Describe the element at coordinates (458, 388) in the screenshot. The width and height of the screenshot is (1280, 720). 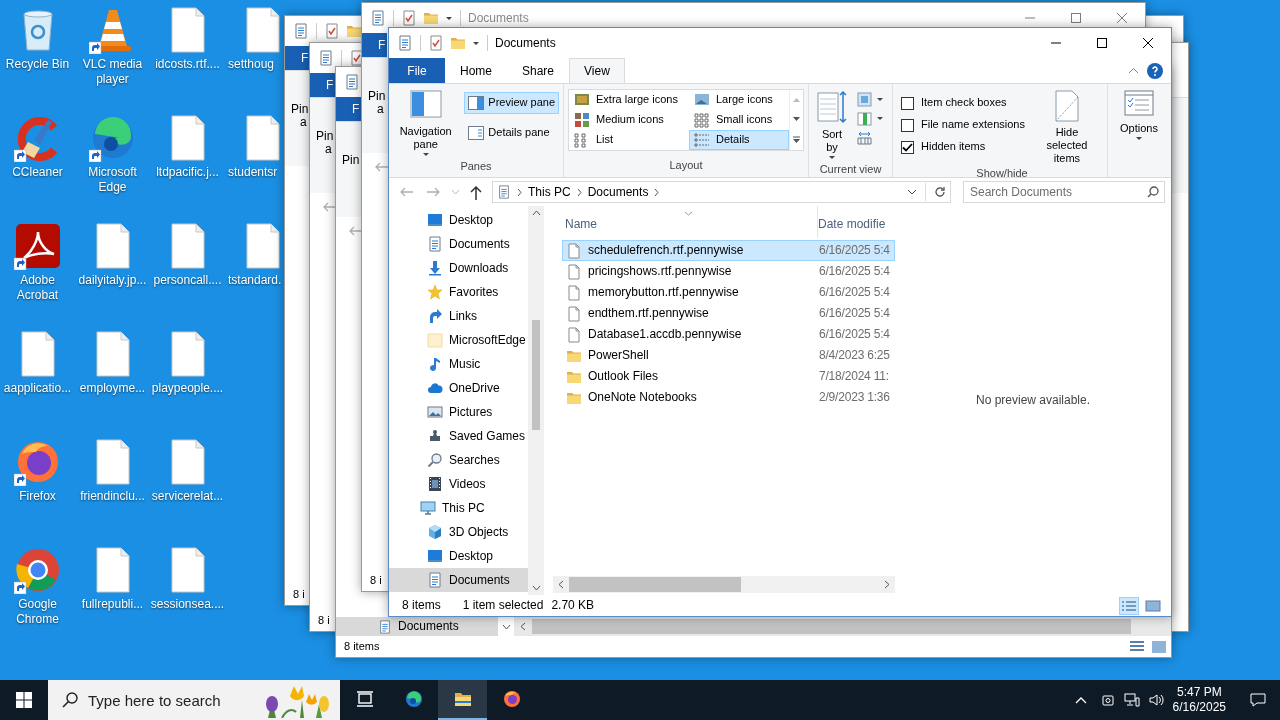
I see `nav-item: OneDrive` at that location.